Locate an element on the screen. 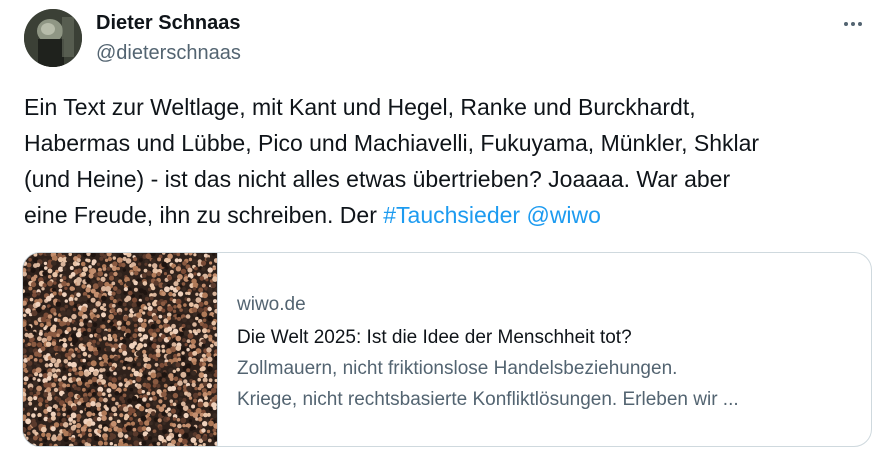 This screenshot has height=465, width=883. crowd-photo is located at coordinates (120, 349).